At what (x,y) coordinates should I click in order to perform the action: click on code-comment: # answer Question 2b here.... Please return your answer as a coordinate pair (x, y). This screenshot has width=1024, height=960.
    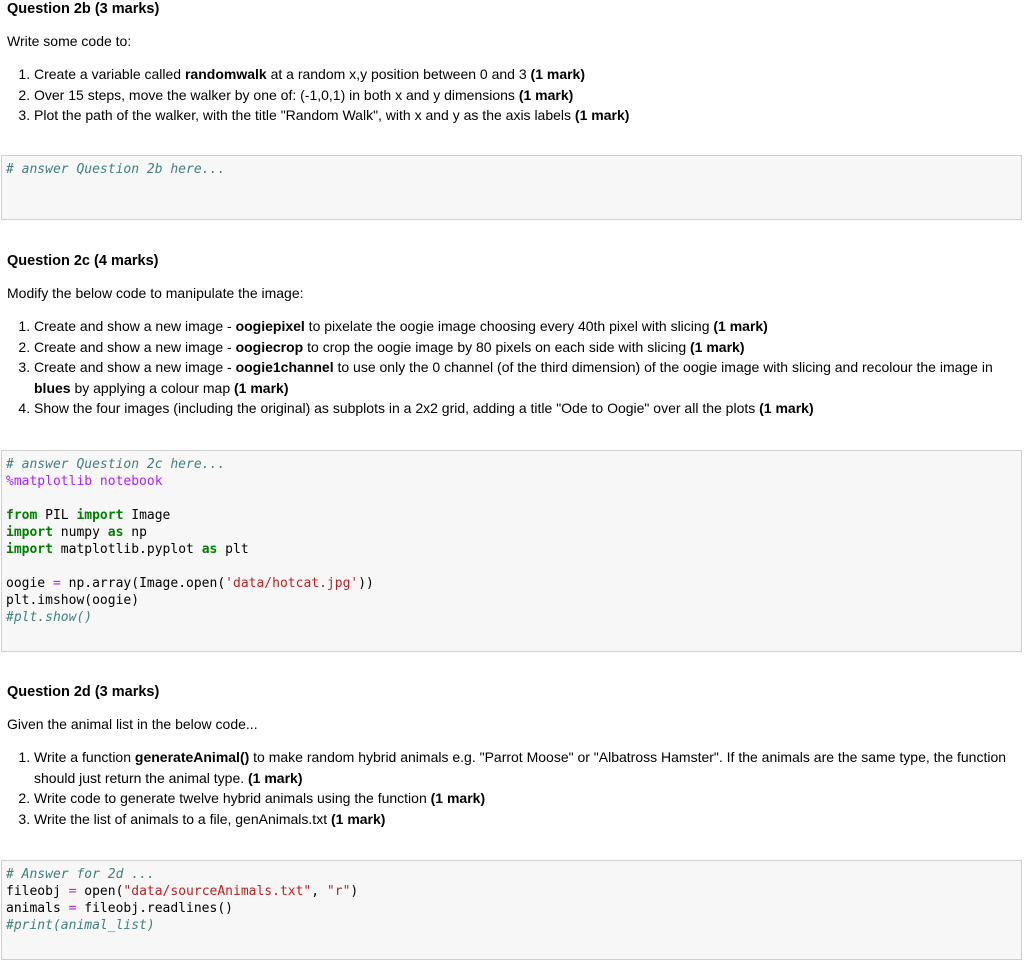
    Looking at the image, I should click on (116, 169).